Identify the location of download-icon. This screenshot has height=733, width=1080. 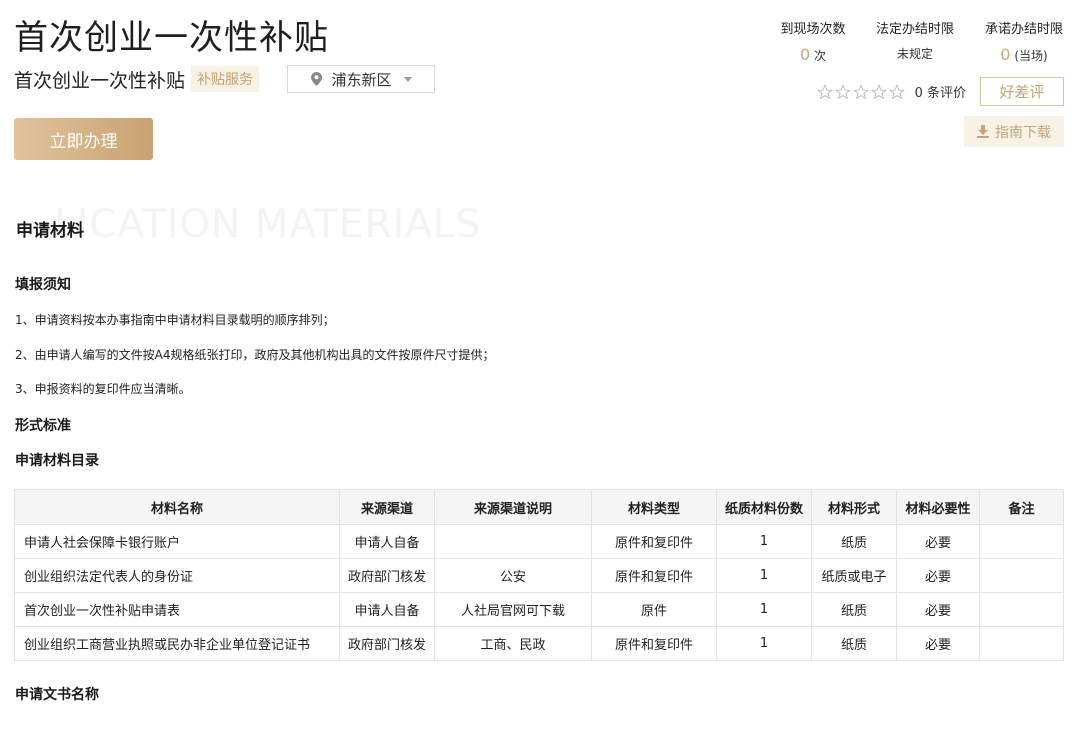
(983, 131).